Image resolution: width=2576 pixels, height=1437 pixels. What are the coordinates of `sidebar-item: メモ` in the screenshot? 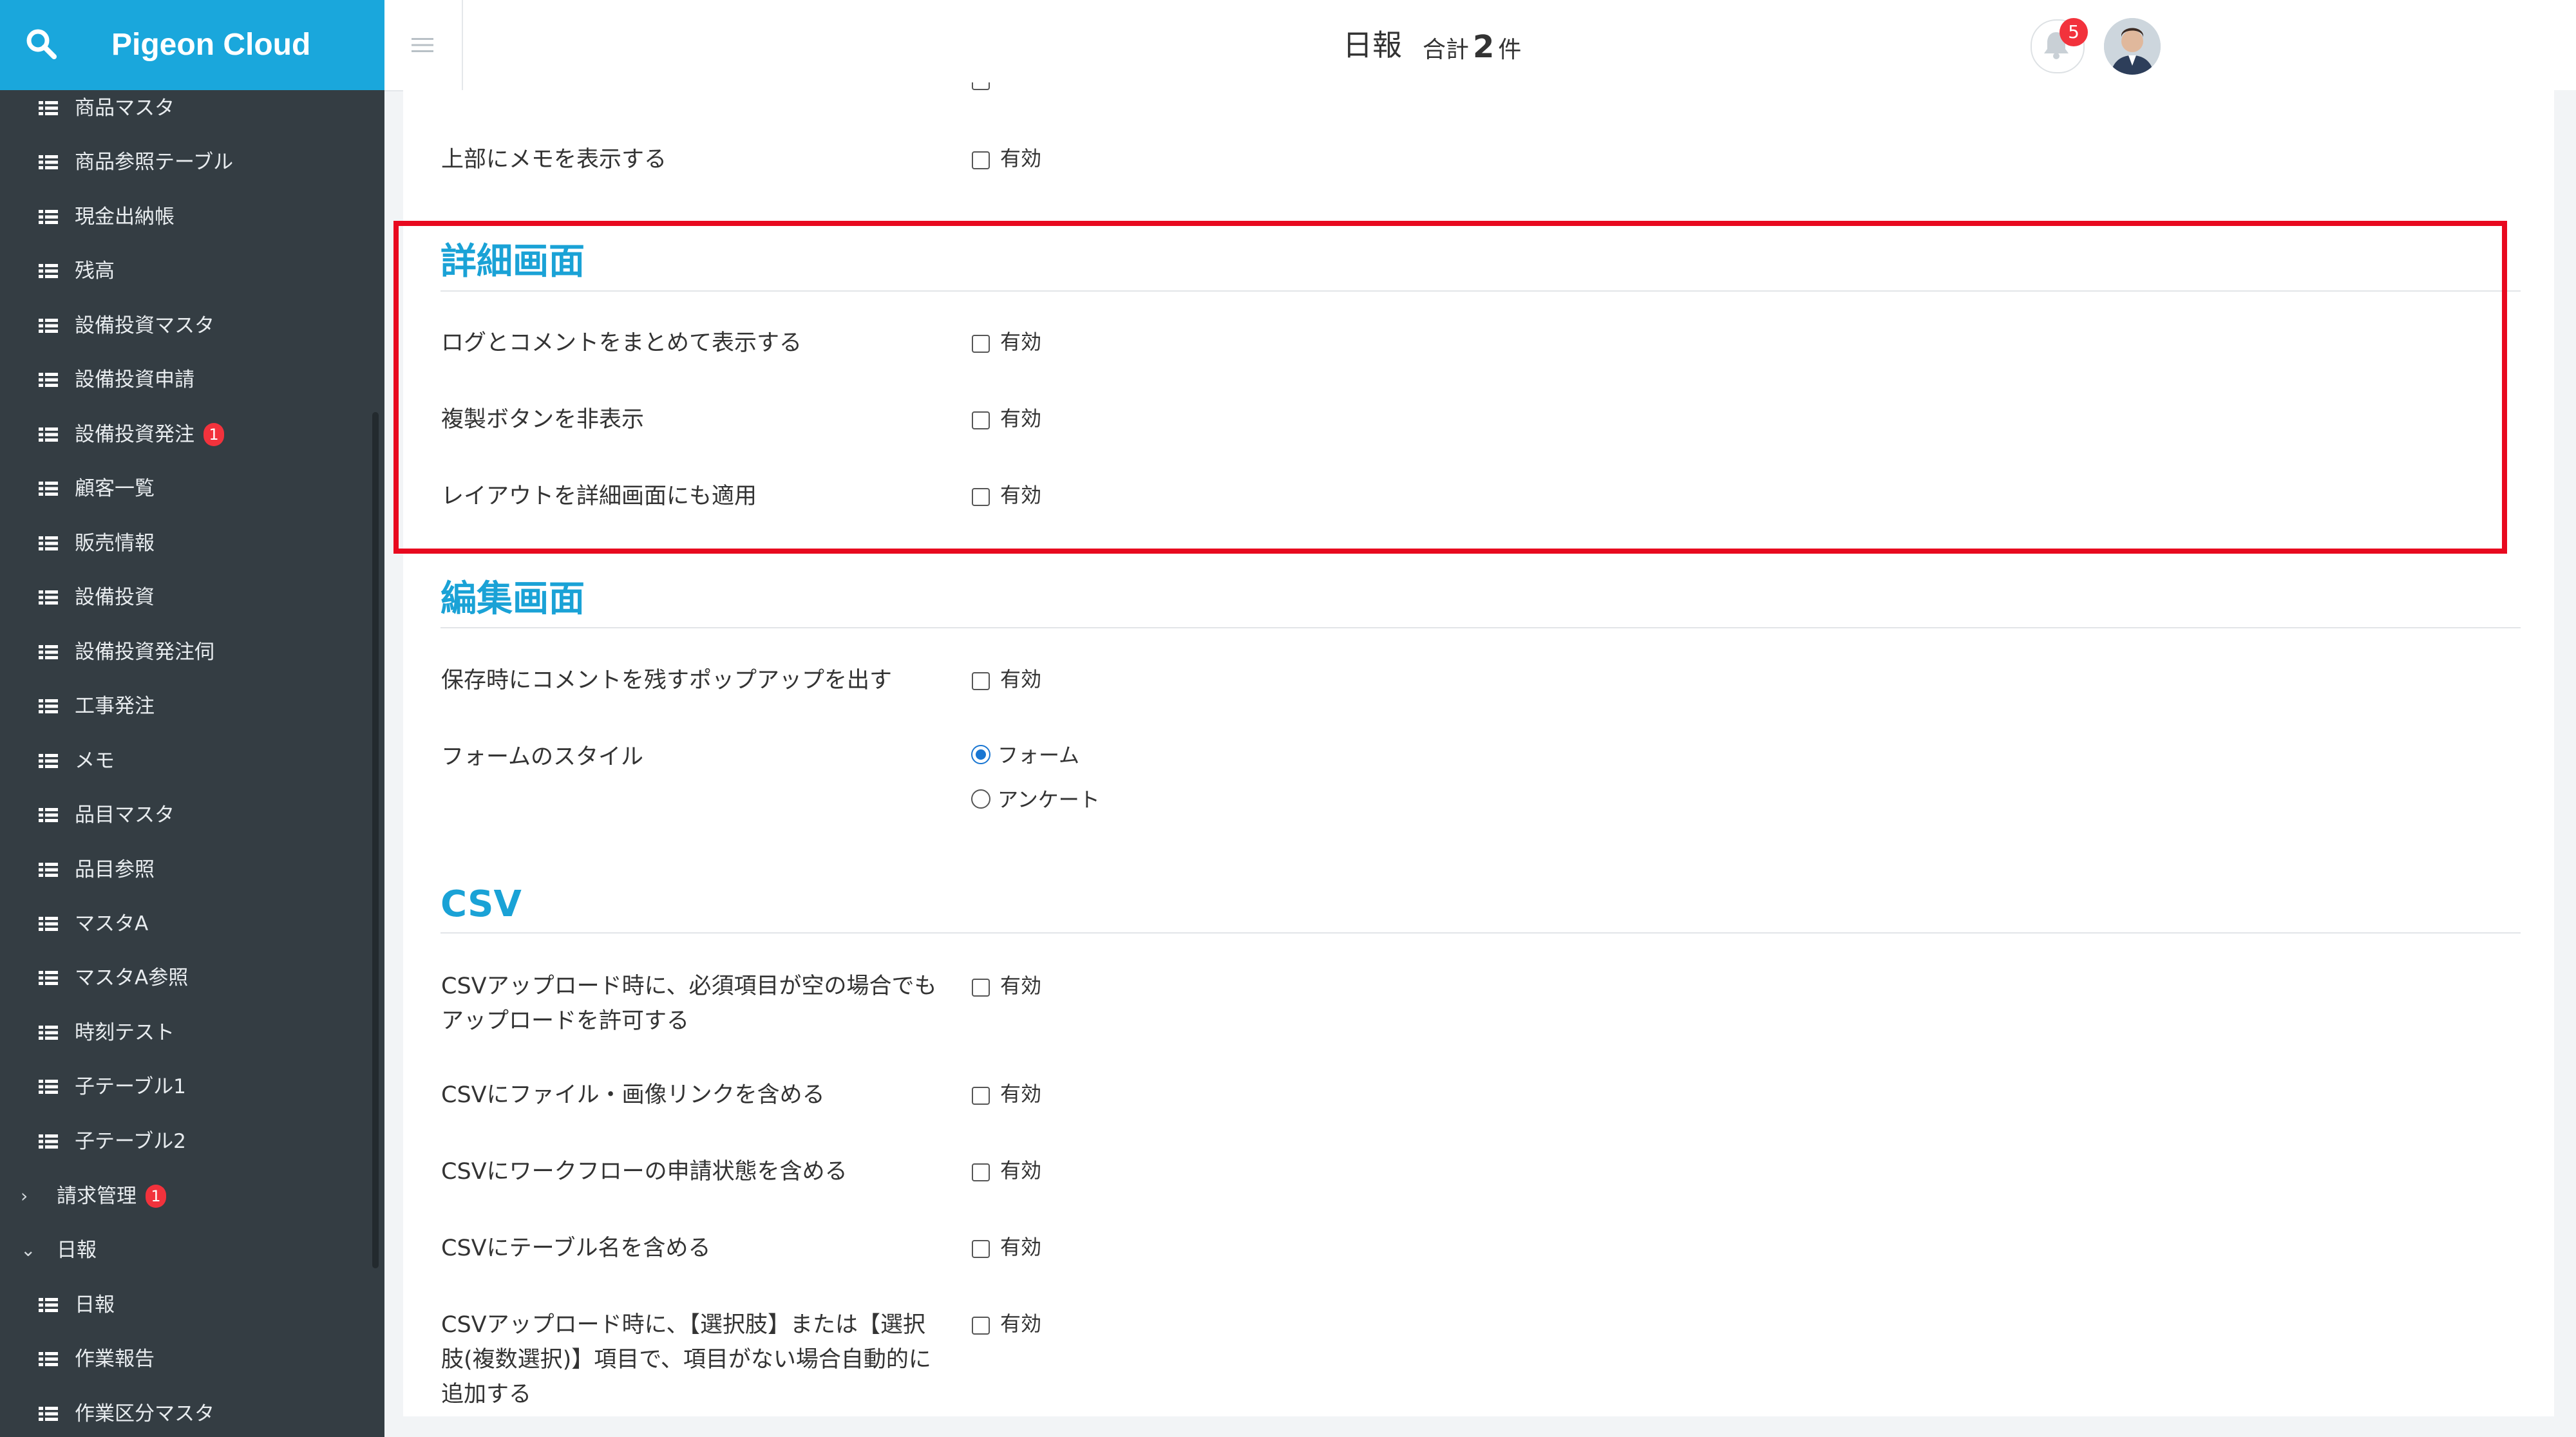 It's located at (186, 761).